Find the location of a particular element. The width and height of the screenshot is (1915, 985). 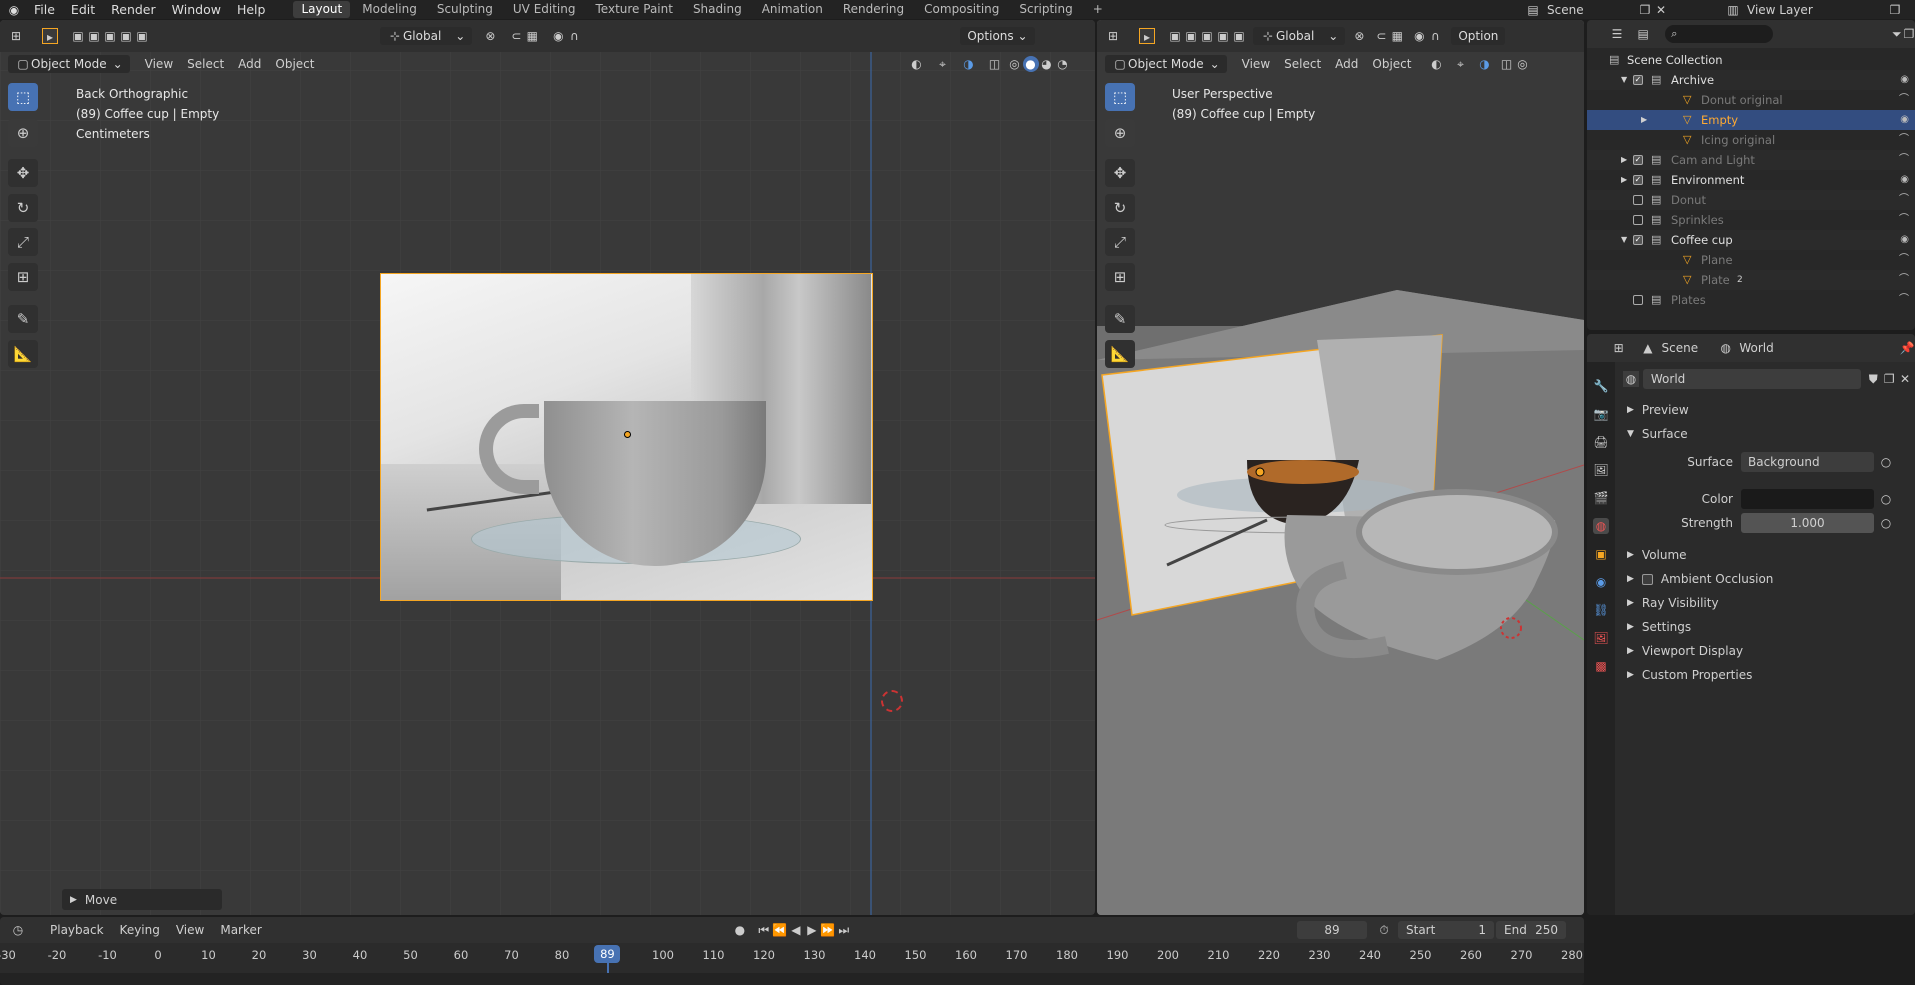

tab-scripting: Scripting is located at coordinates (1045, 9).